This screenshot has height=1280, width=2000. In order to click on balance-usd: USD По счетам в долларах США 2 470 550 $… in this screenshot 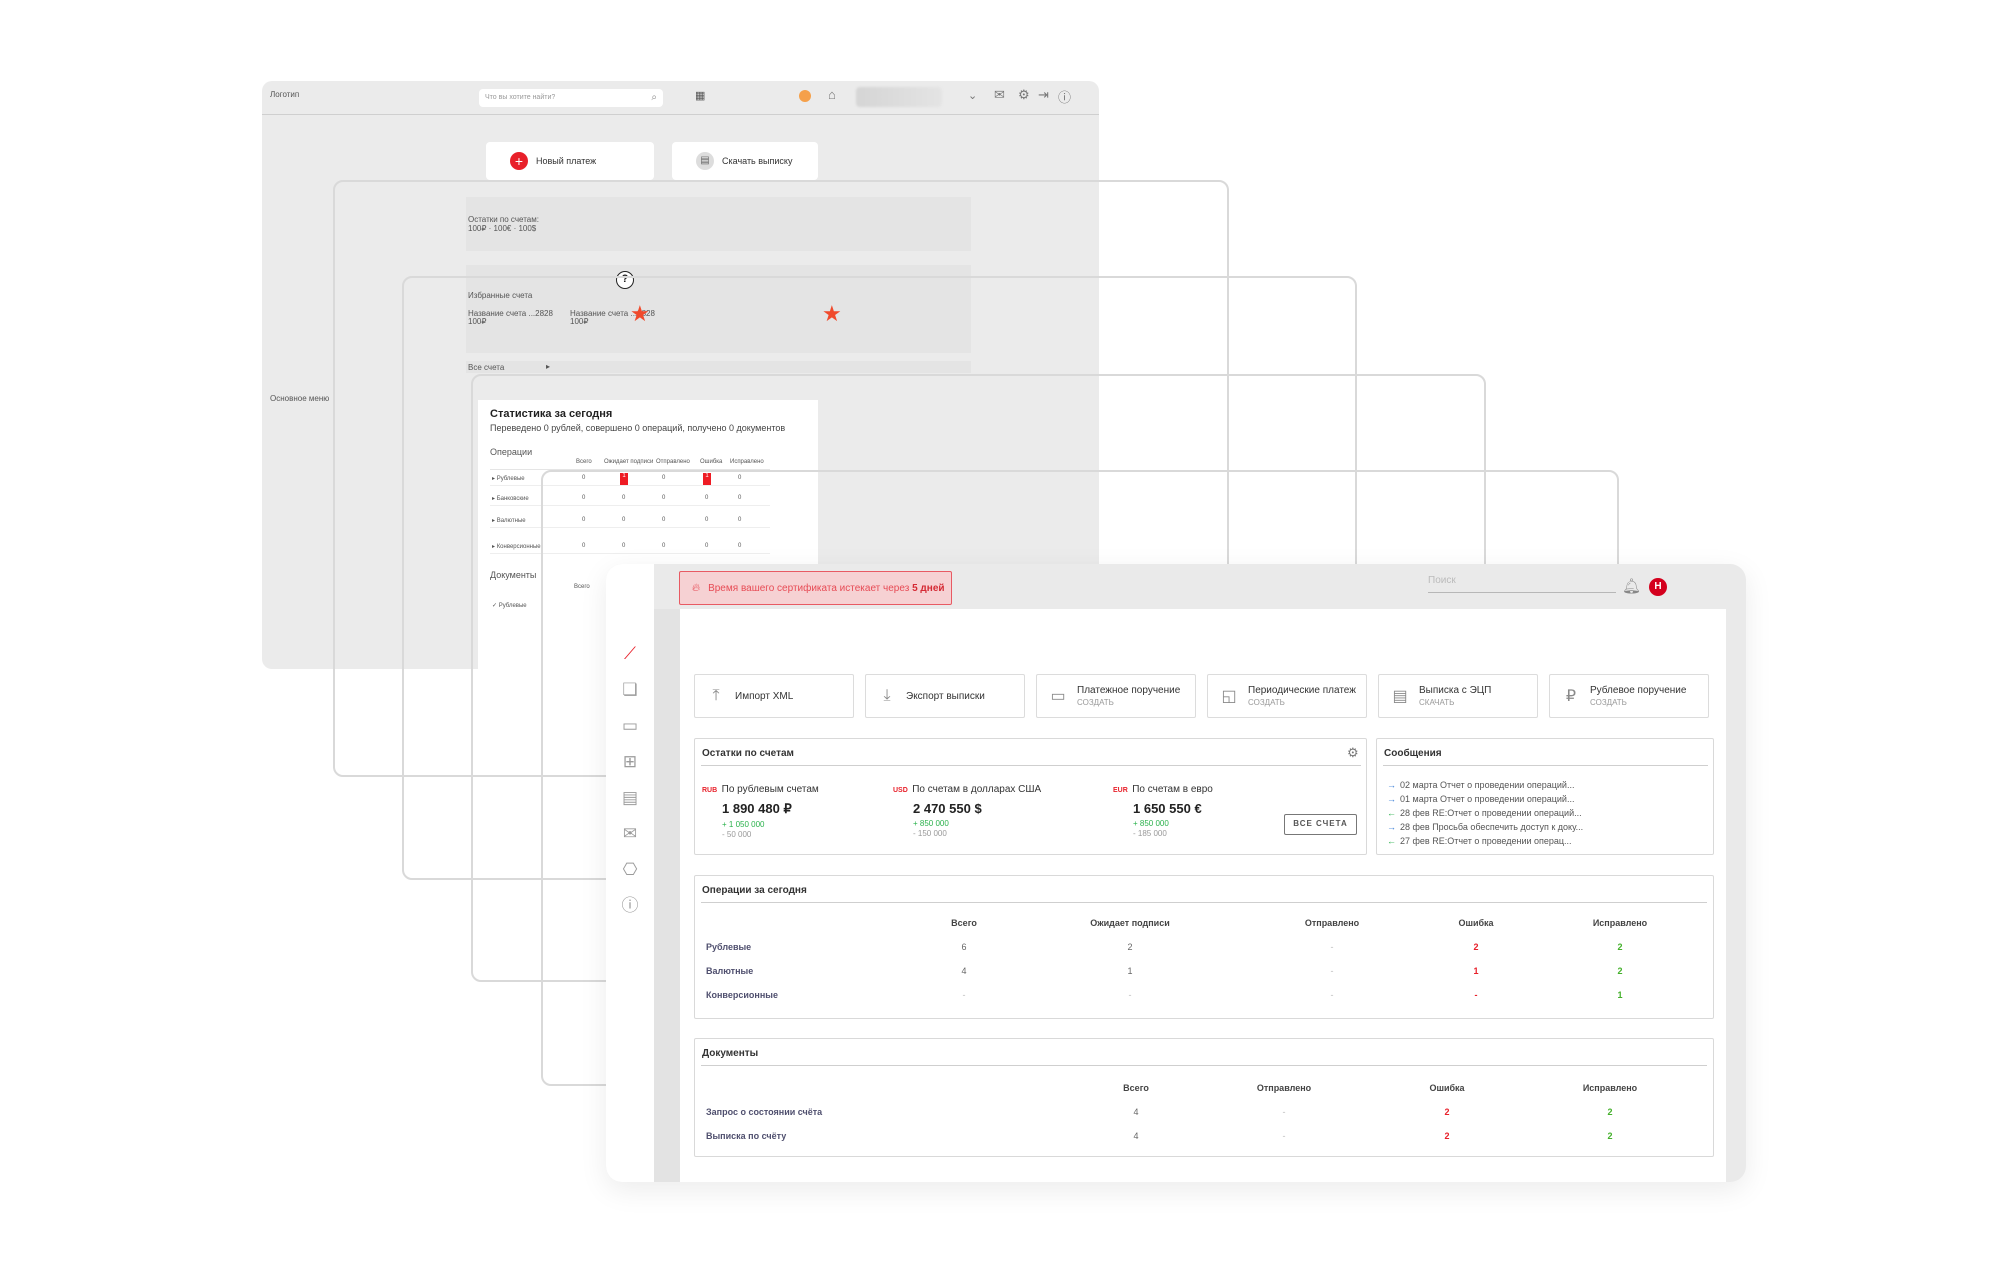, I will do `click(998, 808)`.